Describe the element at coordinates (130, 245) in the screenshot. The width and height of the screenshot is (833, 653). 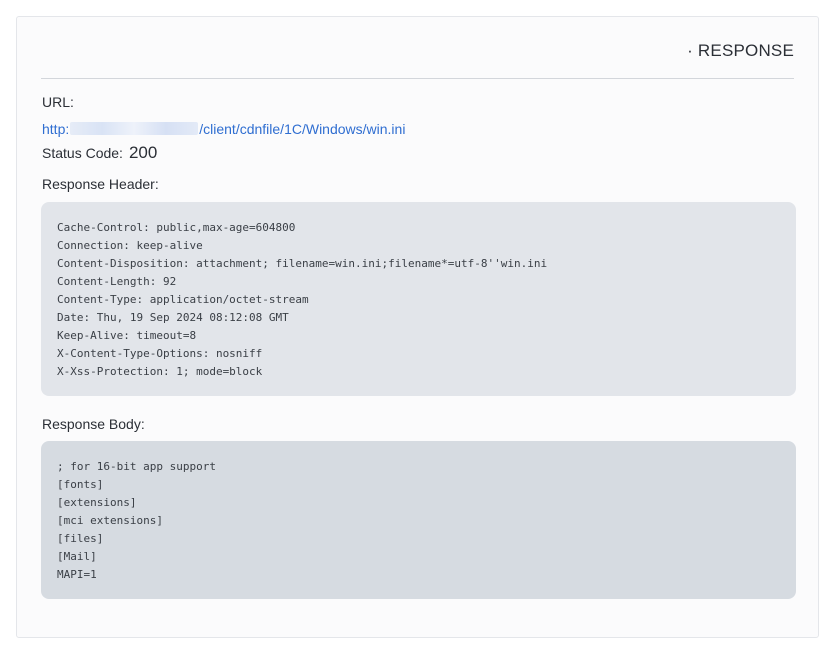
I see `code-line: Connection: keep-alive` at that location.